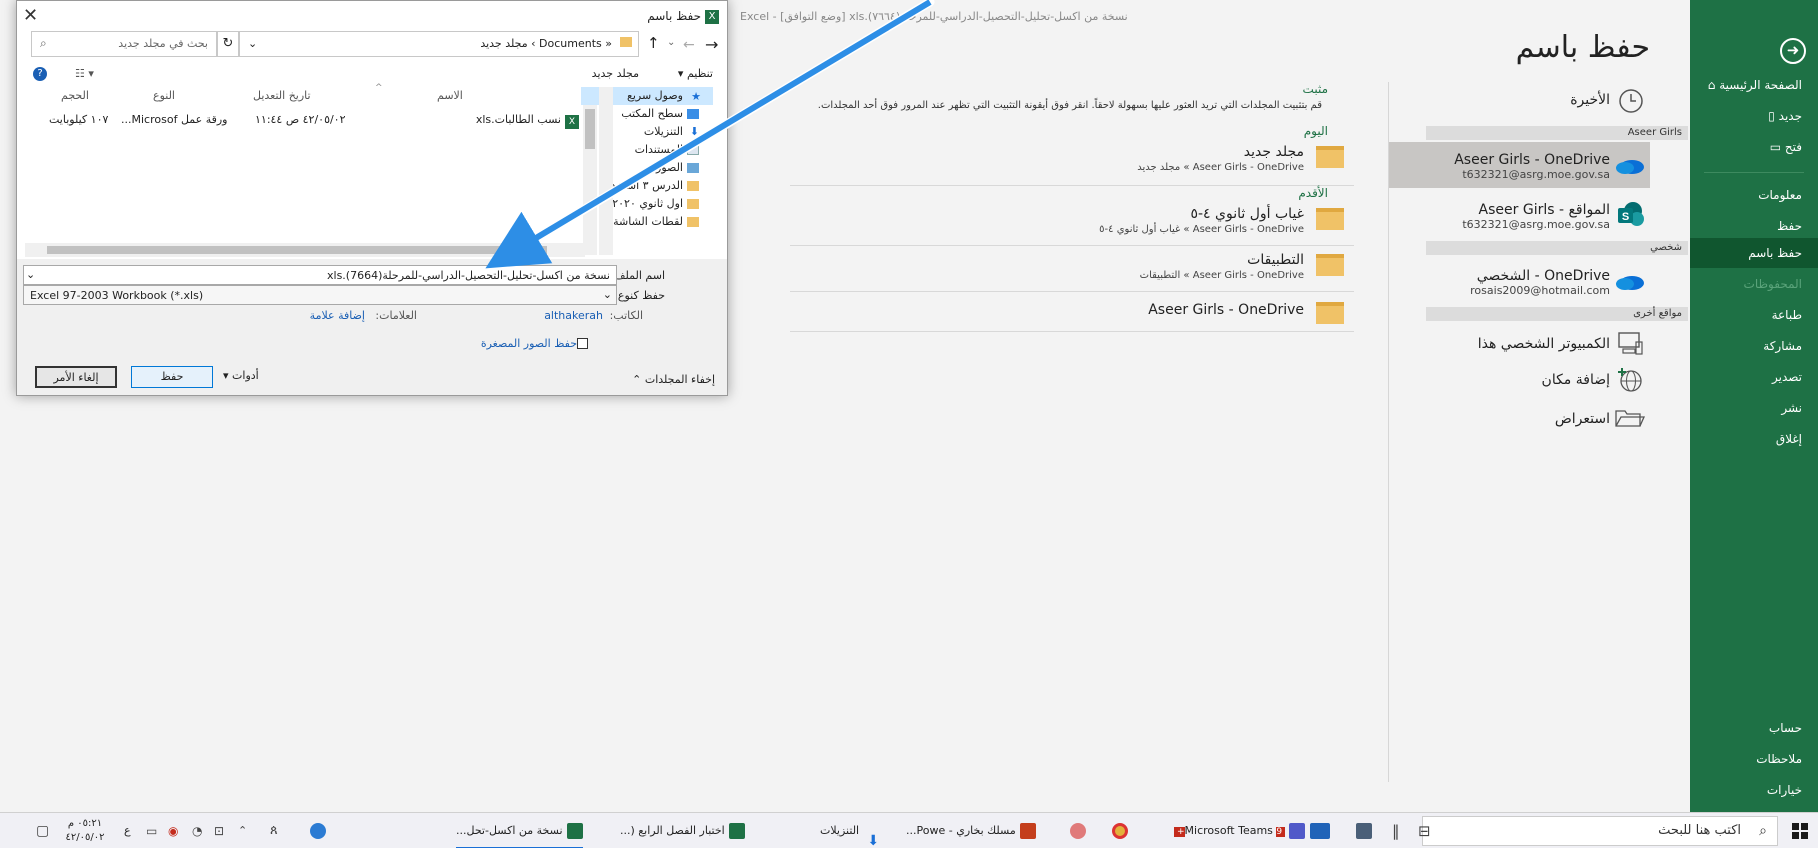  What do you see at coordinates (282, 95) in the screenshot?
I see `column-modified: تاريخ التعديل` at bounding box center [282, 95].